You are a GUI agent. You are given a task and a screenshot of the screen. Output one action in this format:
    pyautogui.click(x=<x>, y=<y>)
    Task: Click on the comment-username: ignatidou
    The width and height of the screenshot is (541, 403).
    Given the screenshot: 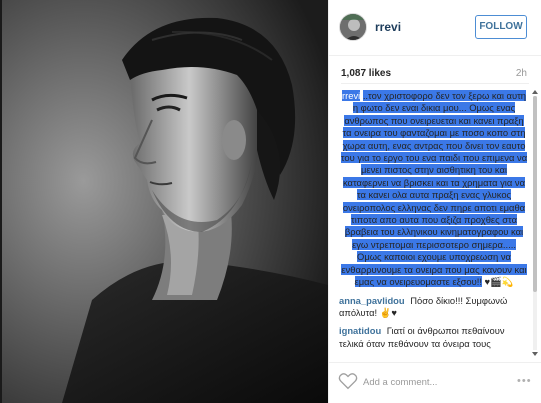 What is the action you would take?
    pyautogui.click(x=360, y=330)
    